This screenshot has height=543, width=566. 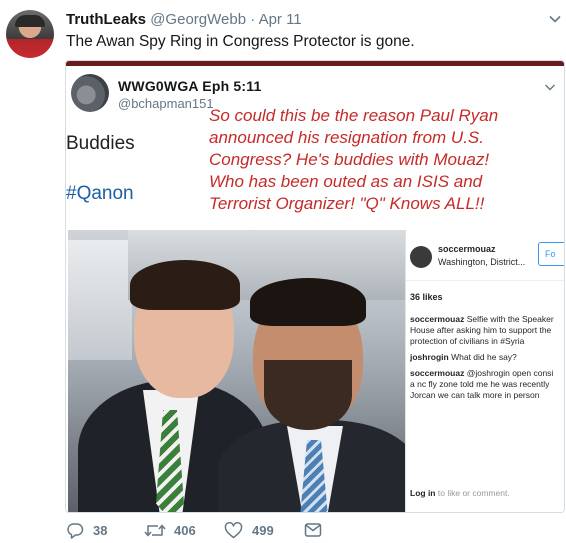 I want to click on comment-text: protection of civilians in #Syria, so click(x=467, y=341).